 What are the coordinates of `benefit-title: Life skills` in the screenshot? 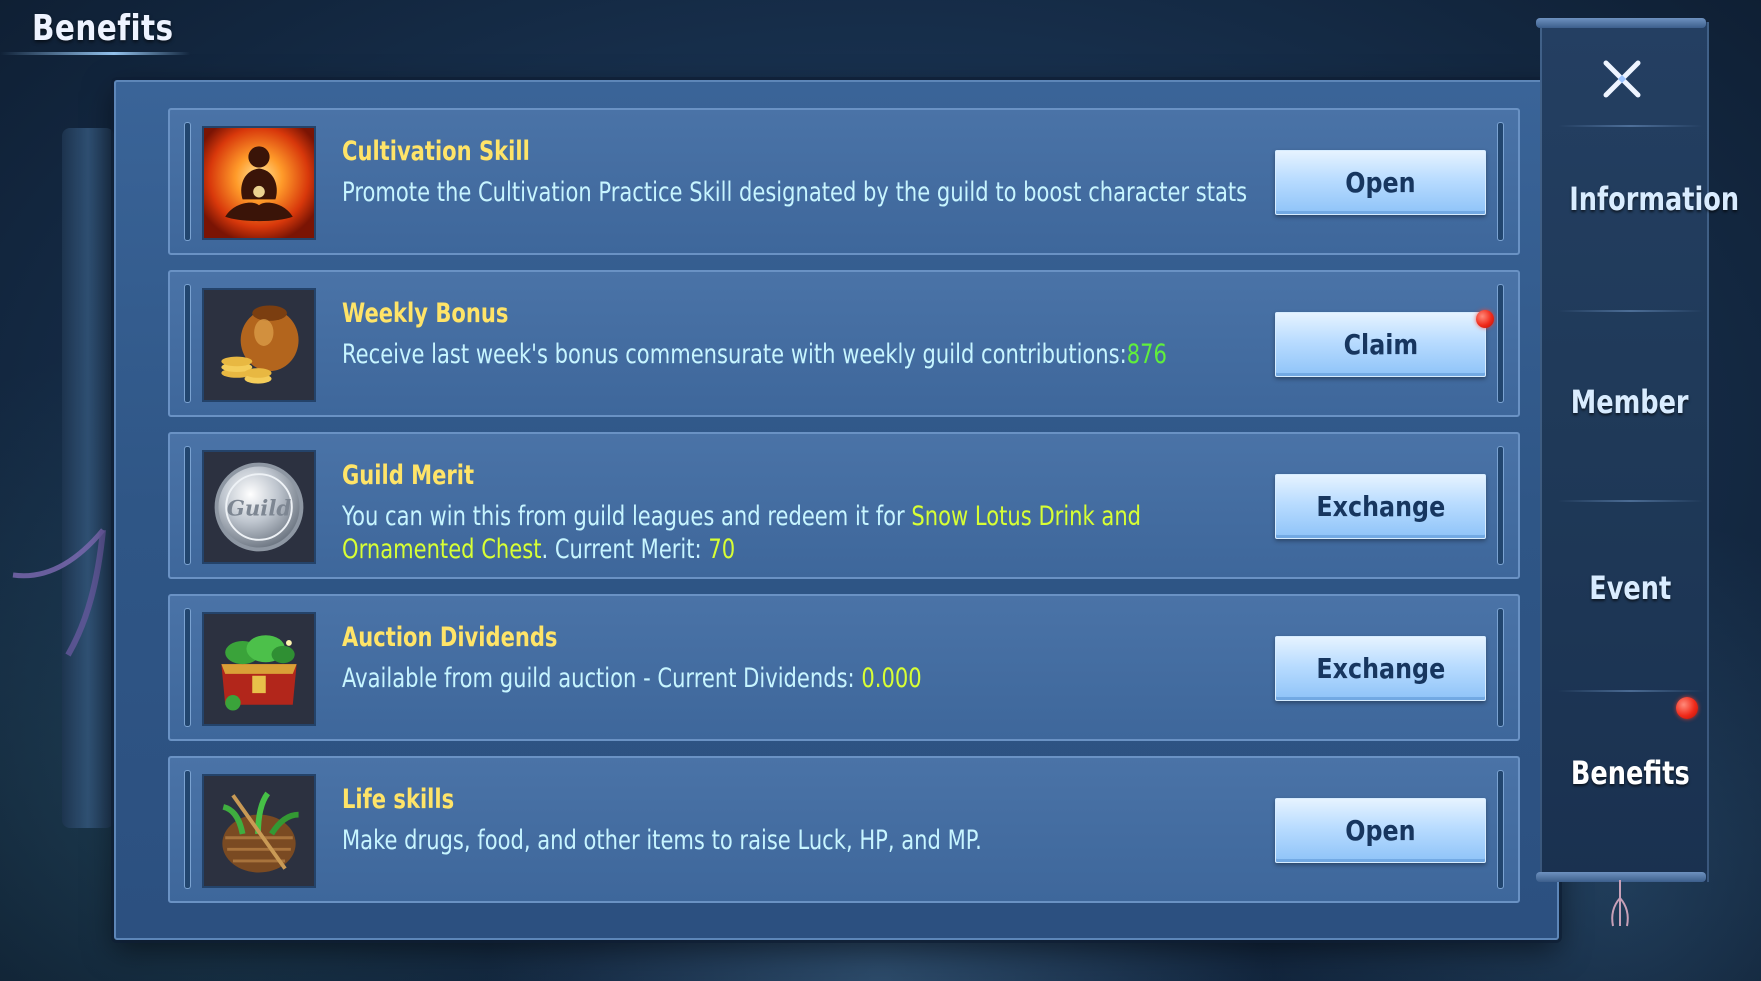 It's located at (398, 799).